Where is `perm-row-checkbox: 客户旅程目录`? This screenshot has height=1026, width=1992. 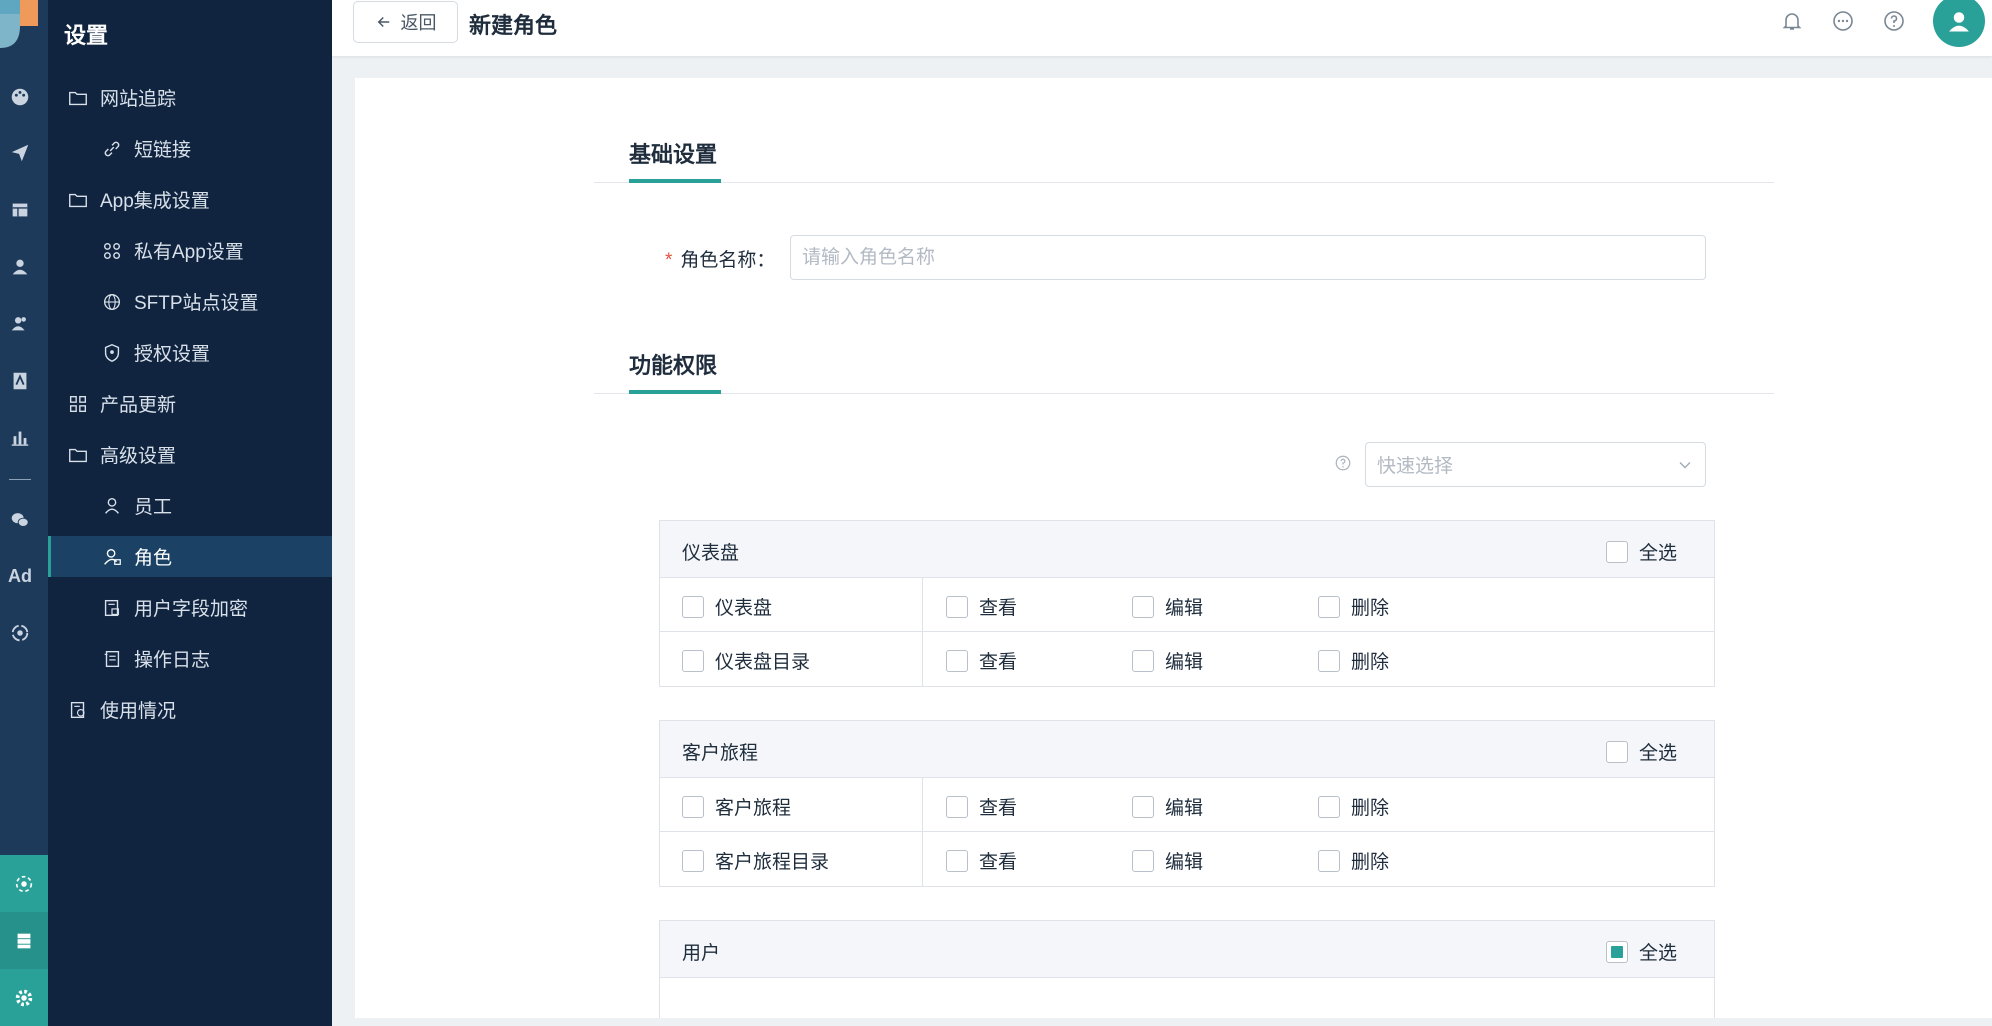
perm-row-checkbox: 客户旅程目录 is located at coordinates (755, 860).